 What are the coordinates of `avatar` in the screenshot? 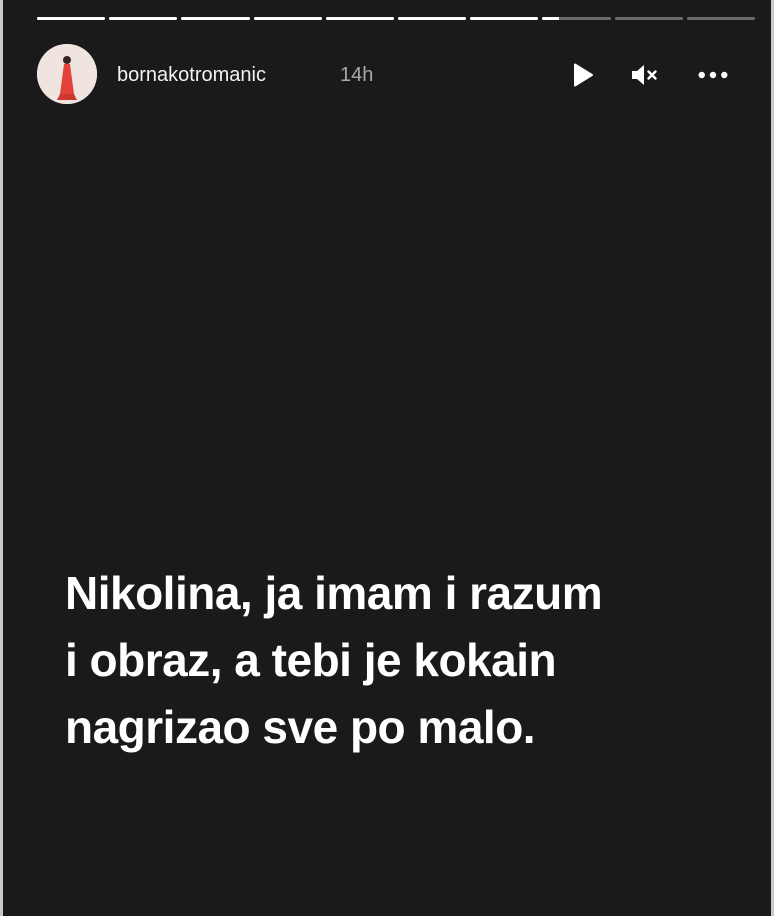 It's located at (67, 74).